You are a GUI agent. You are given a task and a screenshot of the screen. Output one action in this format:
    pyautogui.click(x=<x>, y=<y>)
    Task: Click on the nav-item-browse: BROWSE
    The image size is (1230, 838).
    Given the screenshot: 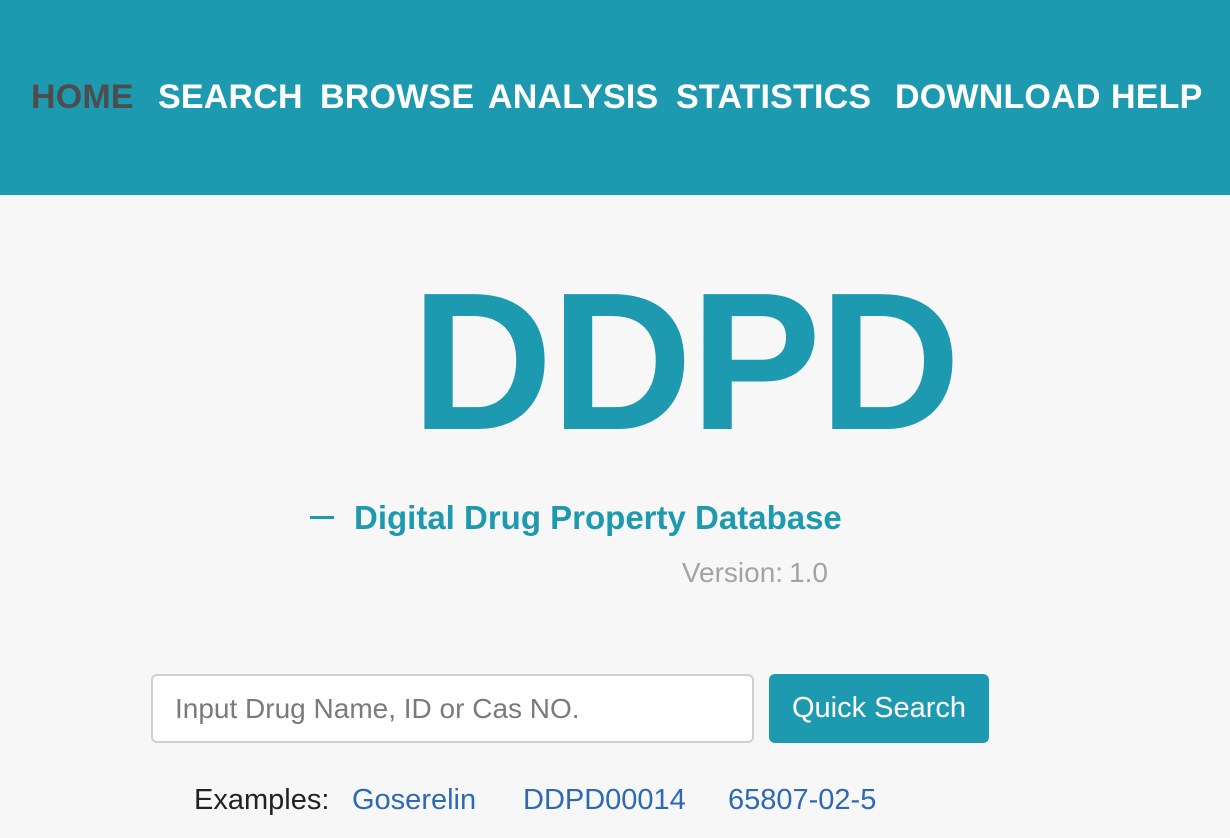 What is the action you would take?
    pyautogui.click(x=397, y=97)
    